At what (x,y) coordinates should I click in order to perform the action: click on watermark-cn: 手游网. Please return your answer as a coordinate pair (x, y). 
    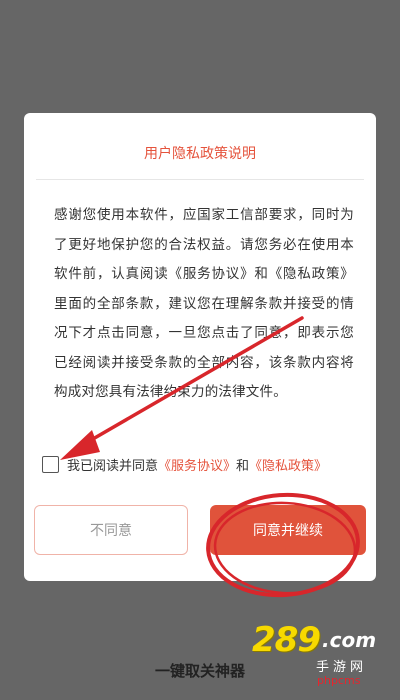
    Looking at the image, I should click on (342, 667).